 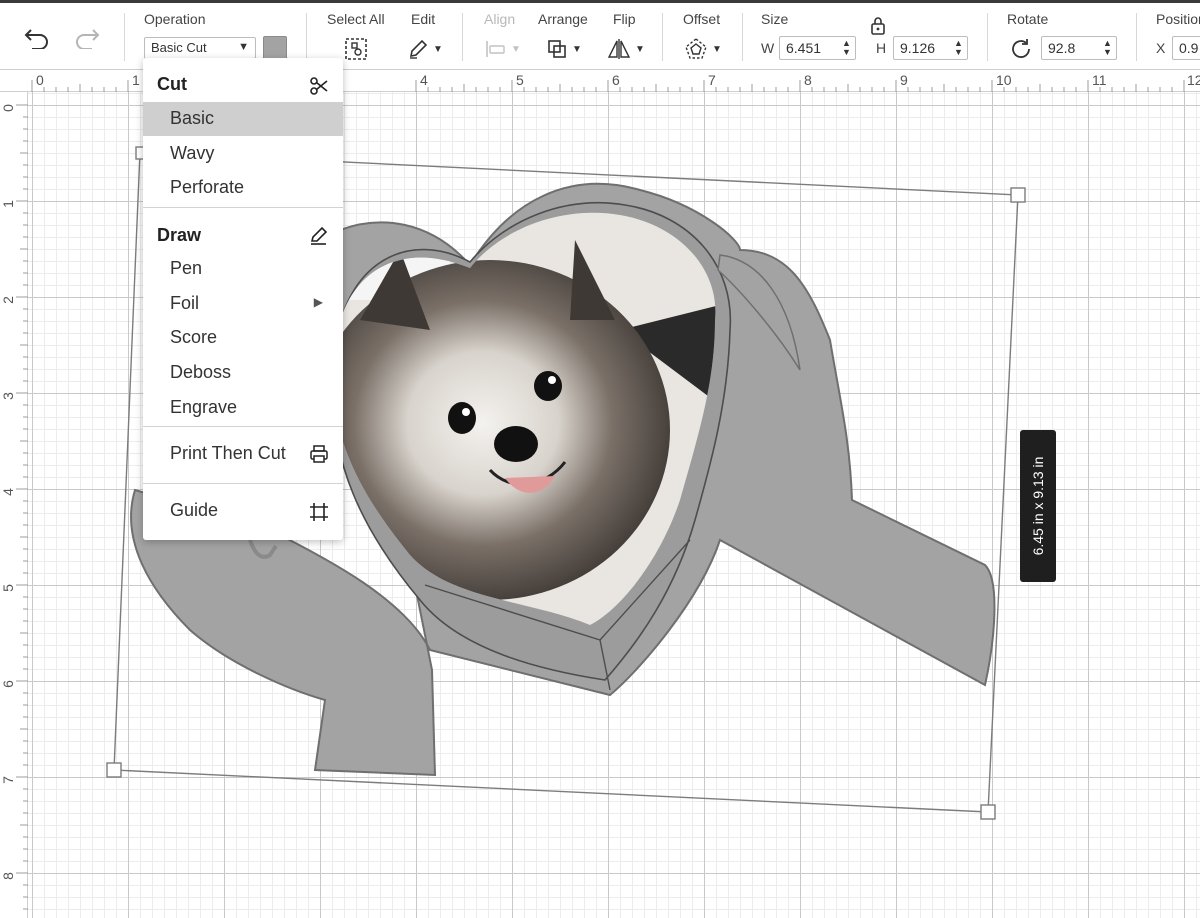 What do you see at coordinates (319, 235) in the screenshot?
I see `pen-icon` at bounding box center [319, 235].